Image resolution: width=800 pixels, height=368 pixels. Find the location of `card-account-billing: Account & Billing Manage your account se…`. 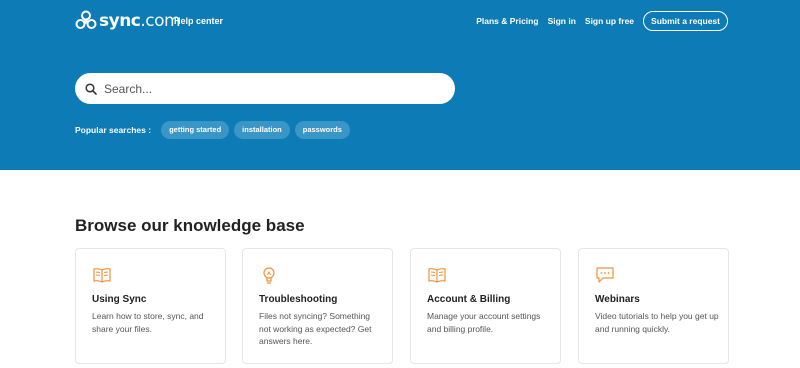

card-account-billing: Account & Billing Manage your account se… is located at coordinates (485, 306).